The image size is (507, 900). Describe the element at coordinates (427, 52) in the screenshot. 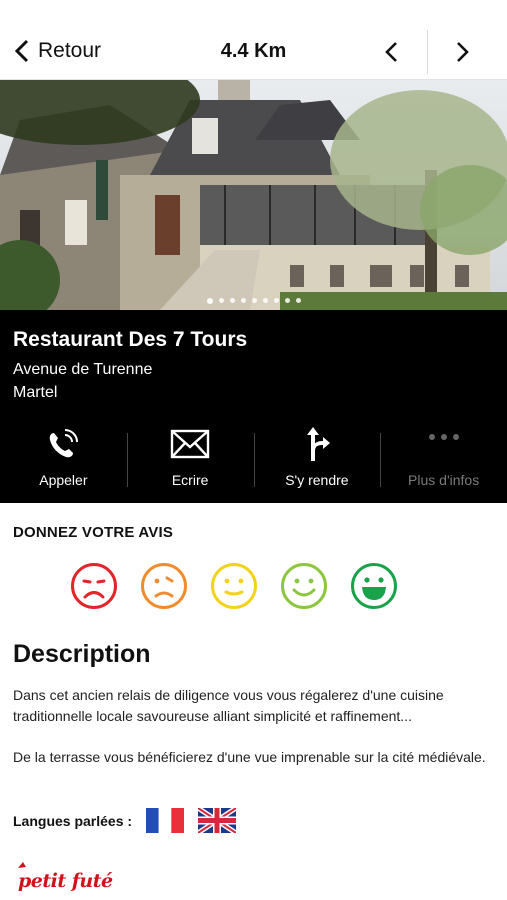

I see `nav-divider` at that location.